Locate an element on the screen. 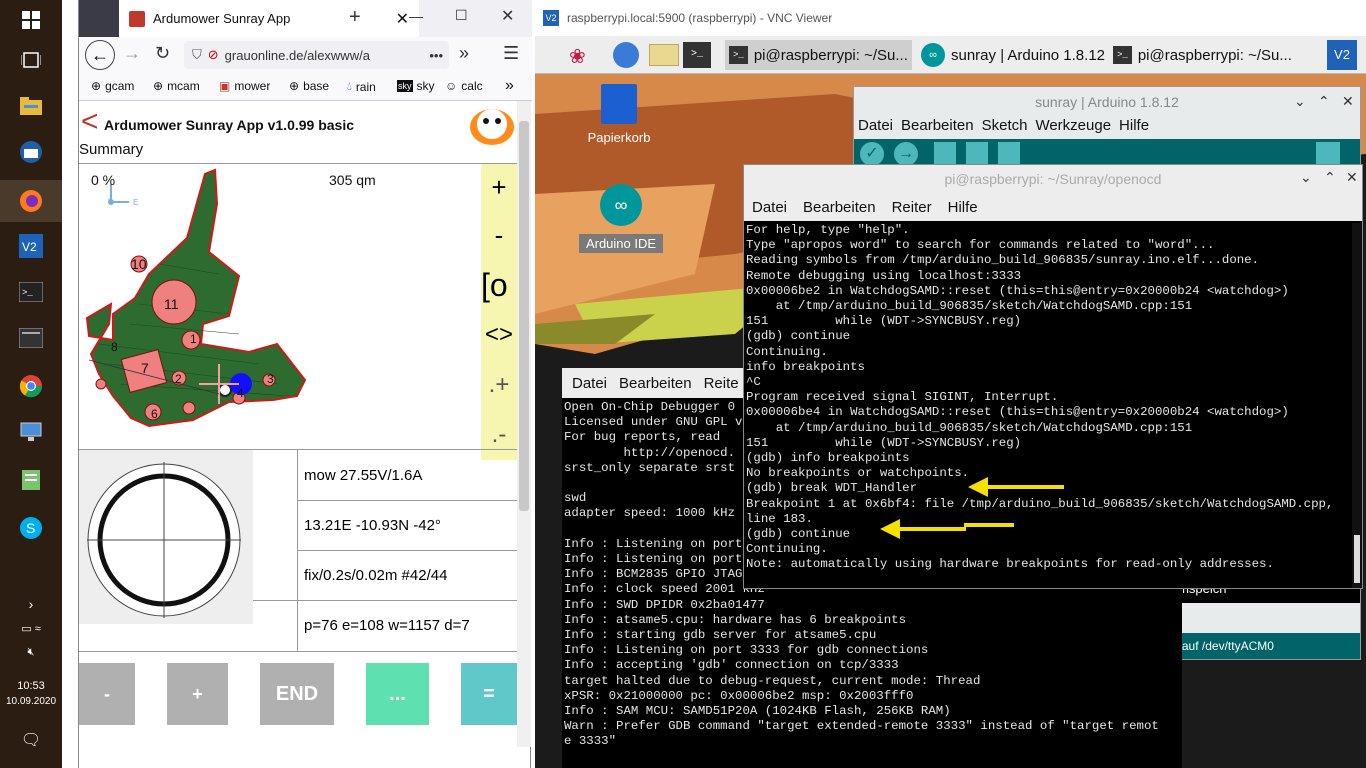 The image size is (1366, 768). zone-label: 11 is located at coordinates (171, 304).